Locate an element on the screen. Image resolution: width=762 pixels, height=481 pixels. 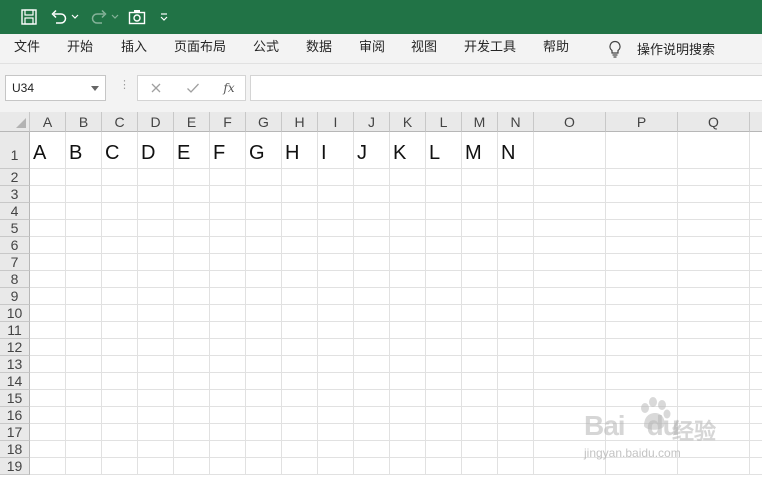
cell-c10 is located at coordinates (120, 313).